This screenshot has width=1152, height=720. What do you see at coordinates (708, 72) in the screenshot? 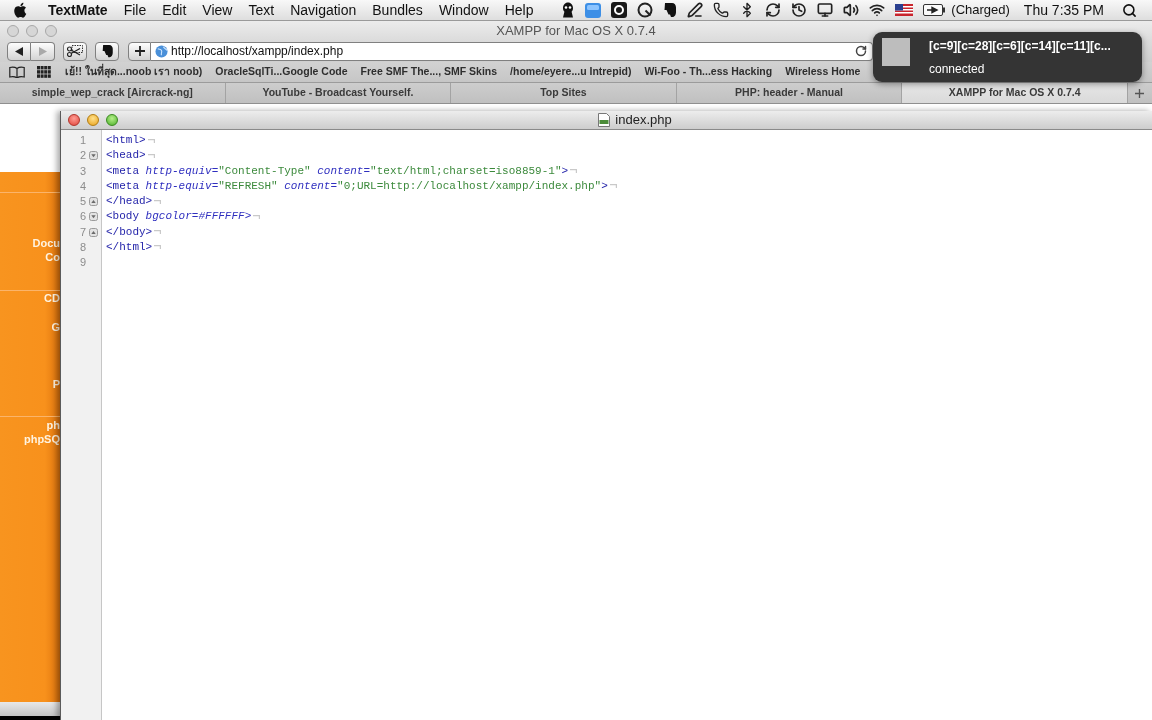
I see `bookmark-link: Wi-Foo - Th...ess Hacking` at bounding box center [708, 72].